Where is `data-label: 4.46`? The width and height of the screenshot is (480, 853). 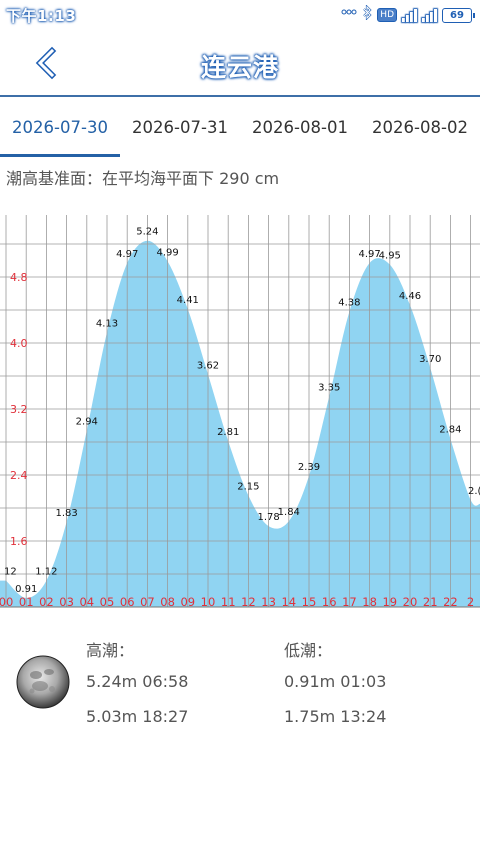 data-label: 4.46 is located at coordinates (410, 296).